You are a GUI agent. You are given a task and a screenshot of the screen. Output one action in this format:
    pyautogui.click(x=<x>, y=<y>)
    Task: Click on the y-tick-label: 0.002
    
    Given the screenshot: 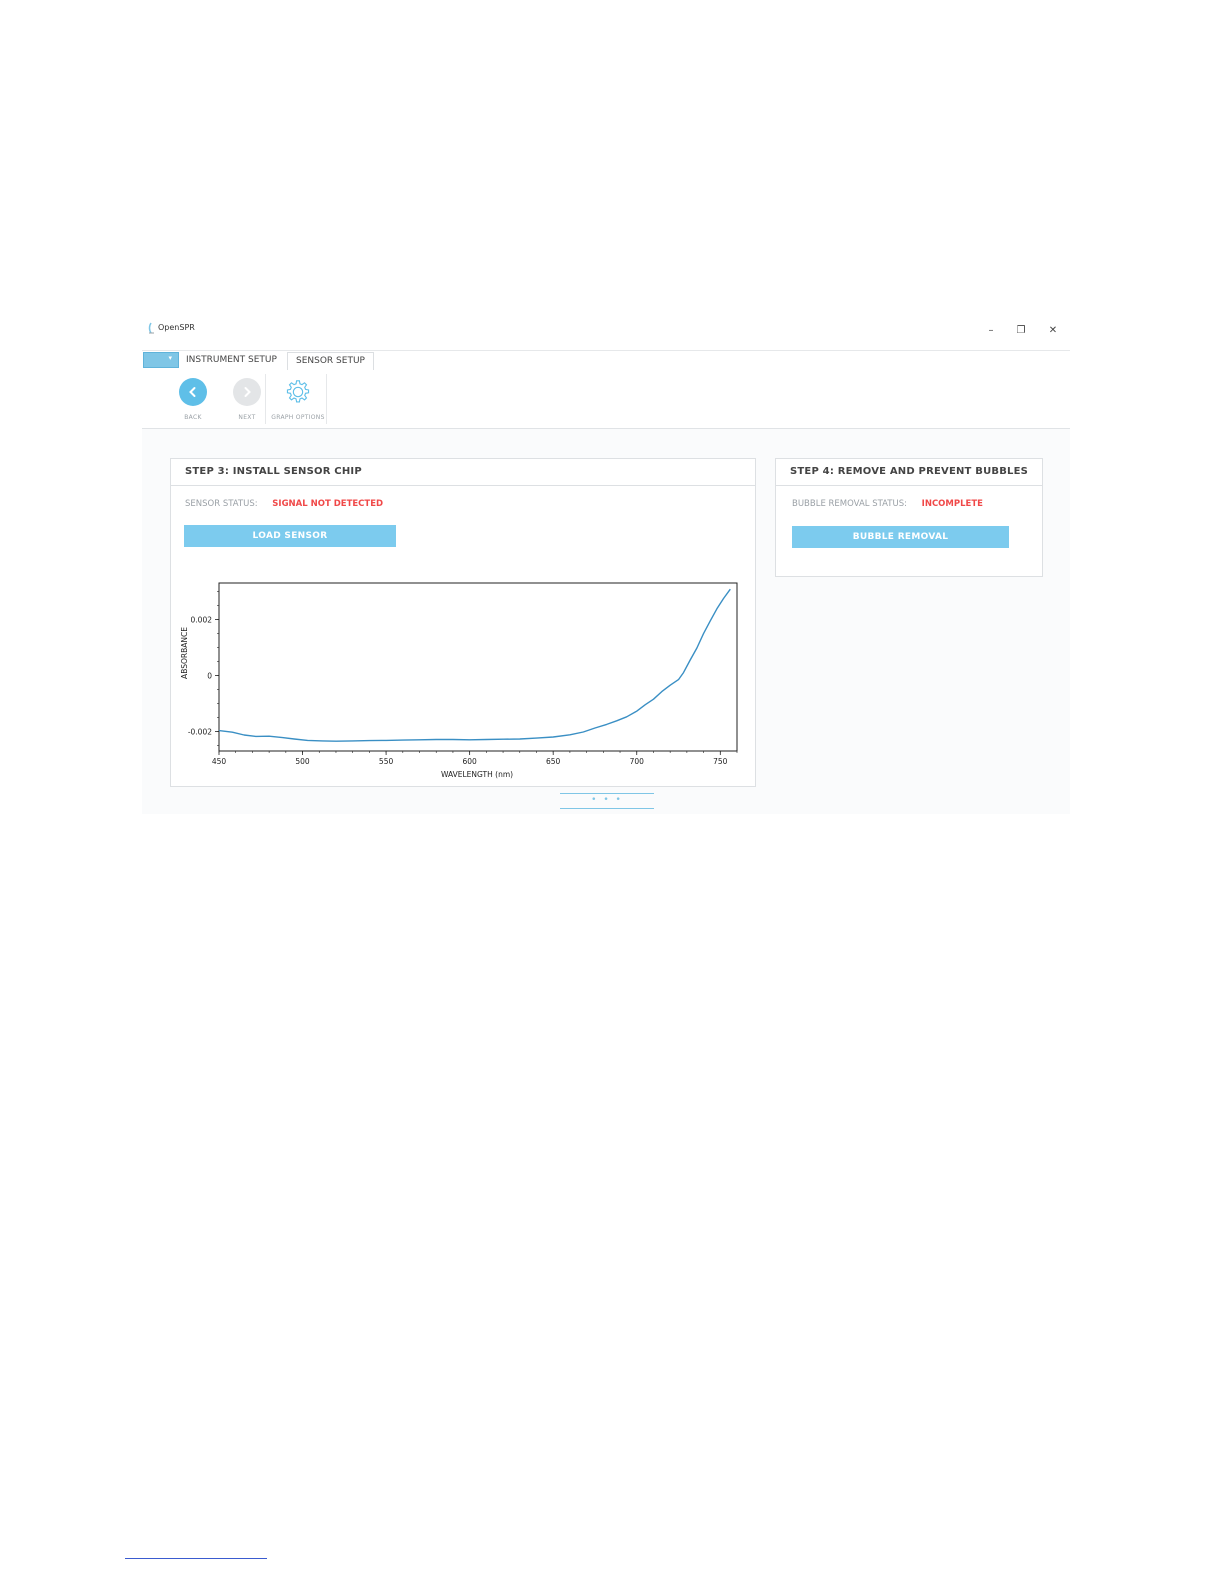 What is the action you would take?
    pyautogui.click(x=202, y=619)
    